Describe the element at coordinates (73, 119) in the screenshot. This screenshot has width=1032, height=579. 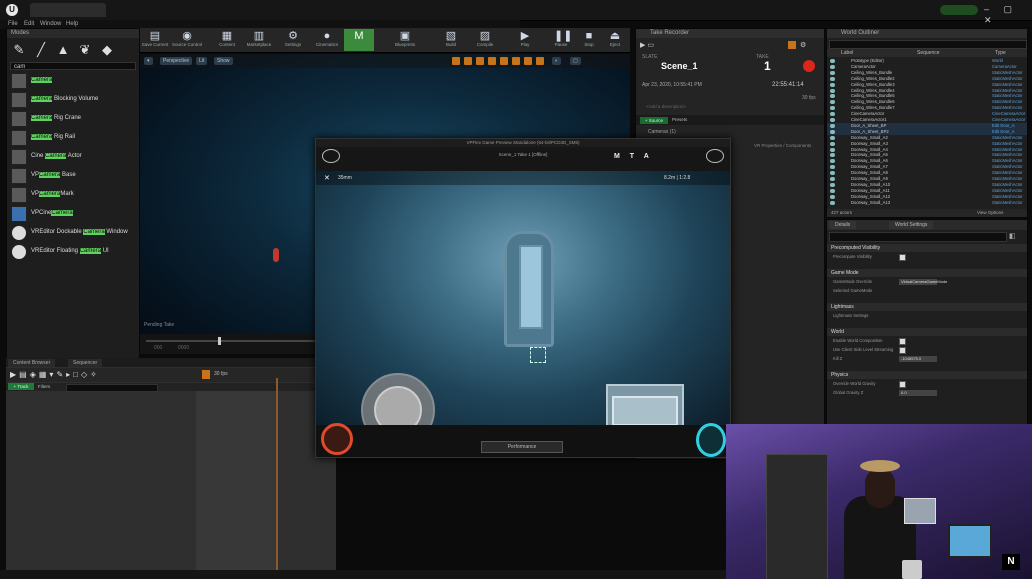
I see `place-item-camera-rig-crane: Camera Rig Crane` at that location.